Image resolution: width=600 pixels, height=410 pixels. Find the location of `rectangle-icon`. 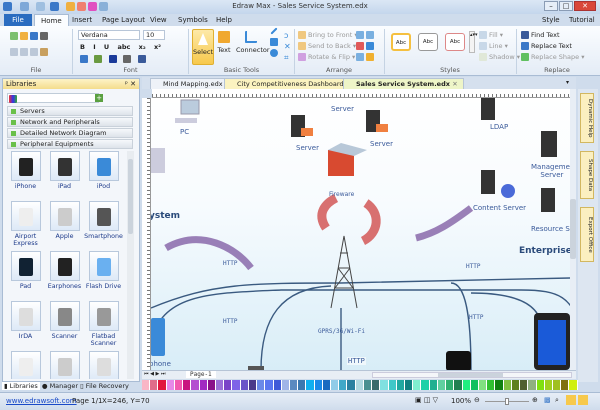

rectangle-icon is located at coordinates (274, 42).